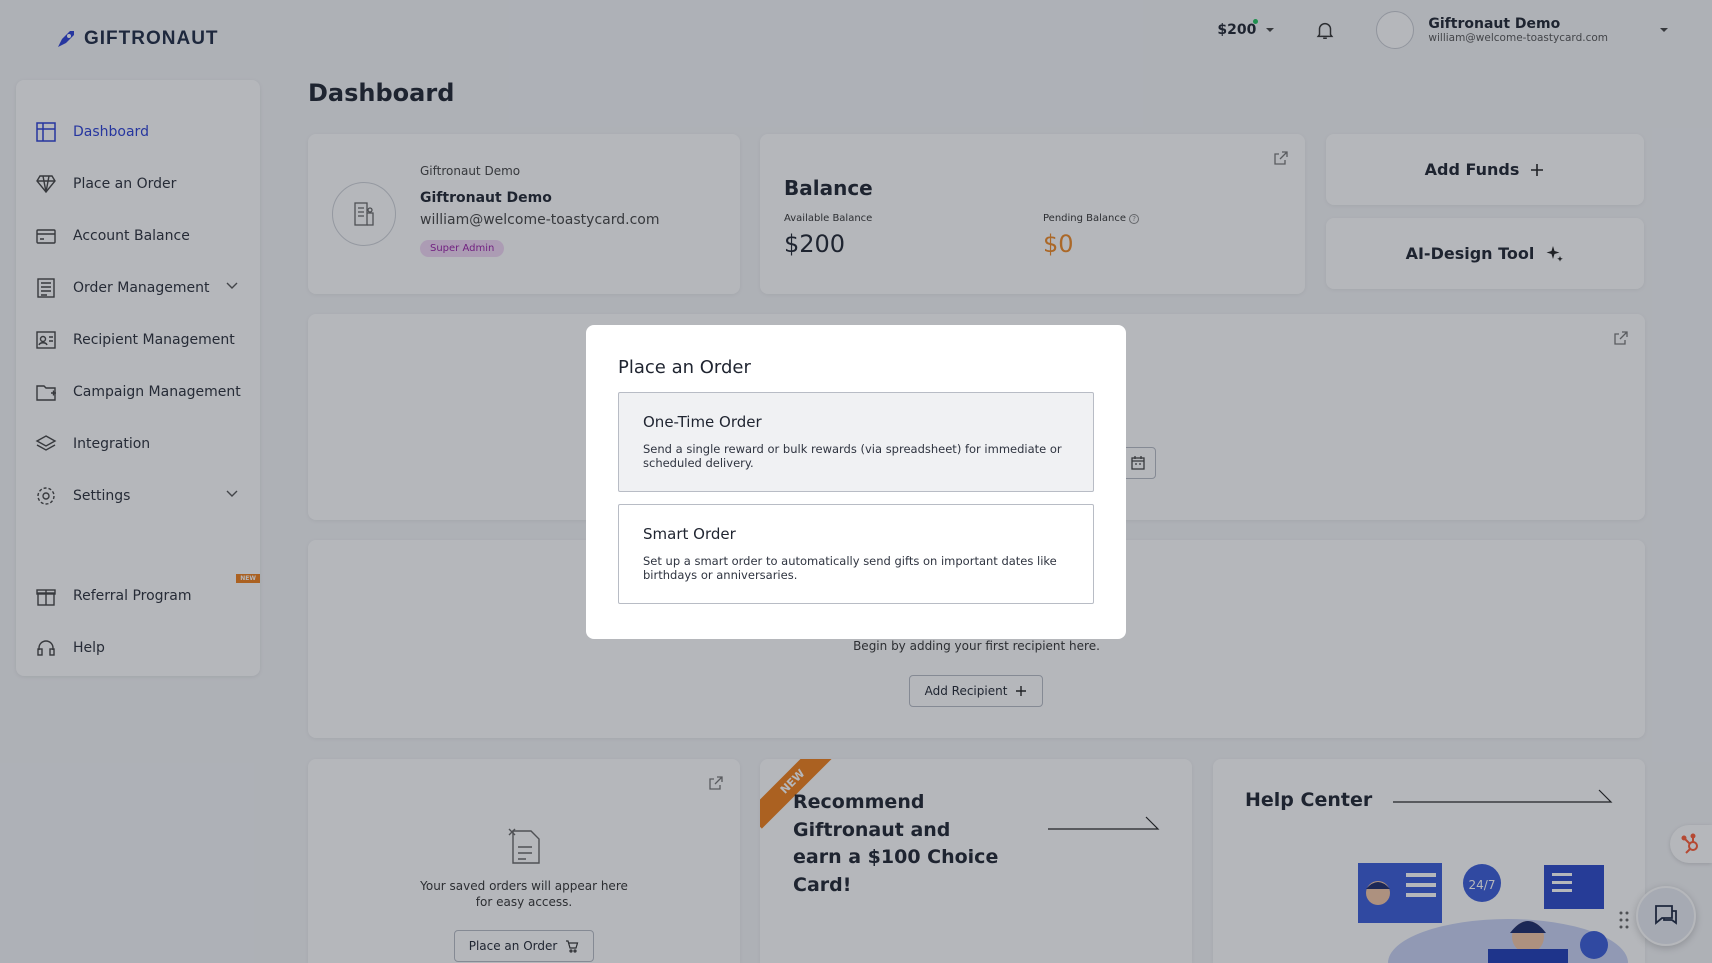 The width and height of the screenshot is (1712, 963). Describe the element at coordinates (702, 422) in the screenshot. I see `option-title: One-Time Order` at that location.